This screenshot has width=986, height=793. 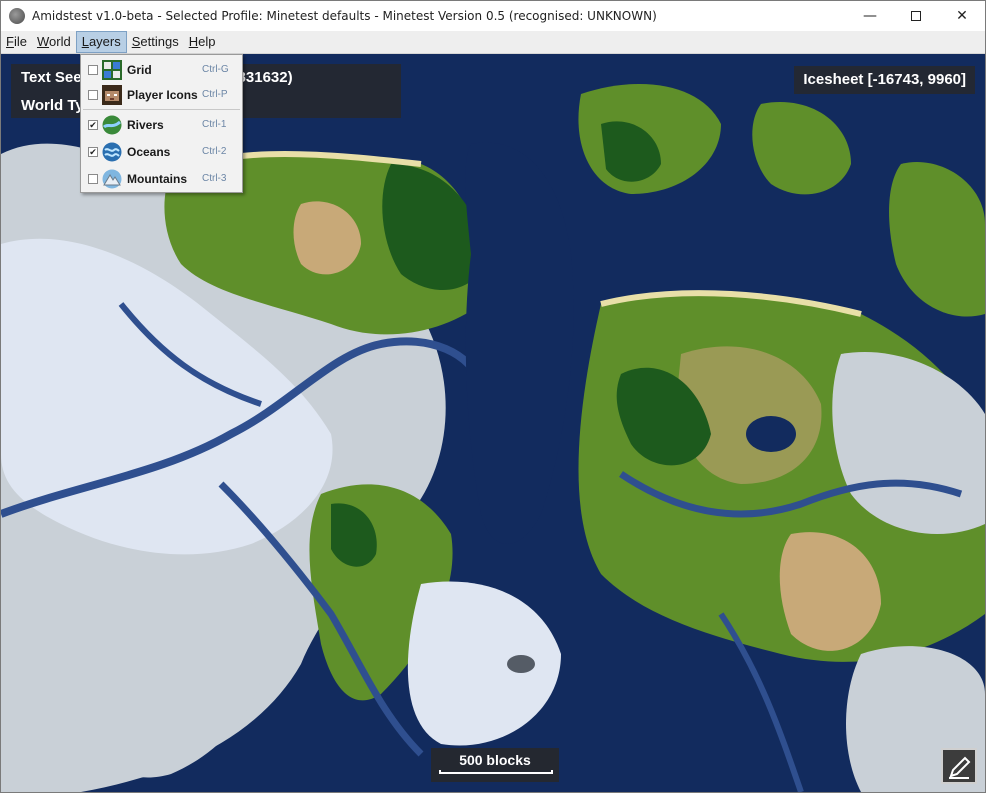 What do you see at coordinates (93, 94) in the screenshot?
I see `player-icons-checkbox` at bounding box center [93, 94].